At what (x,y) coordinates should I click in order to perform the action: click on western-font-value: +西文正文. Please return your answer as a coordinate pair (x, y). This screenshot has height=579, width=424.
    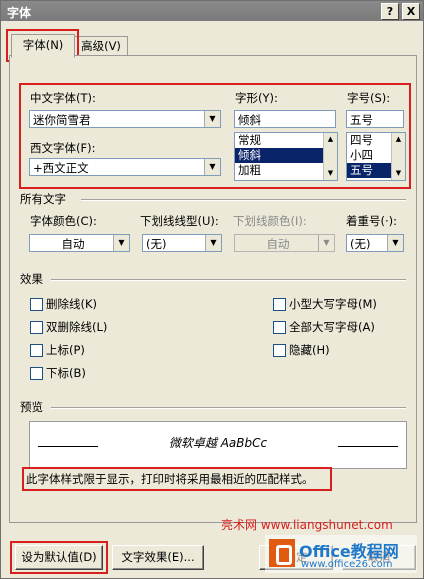
    Looking at the image, I should click on (61, 168).